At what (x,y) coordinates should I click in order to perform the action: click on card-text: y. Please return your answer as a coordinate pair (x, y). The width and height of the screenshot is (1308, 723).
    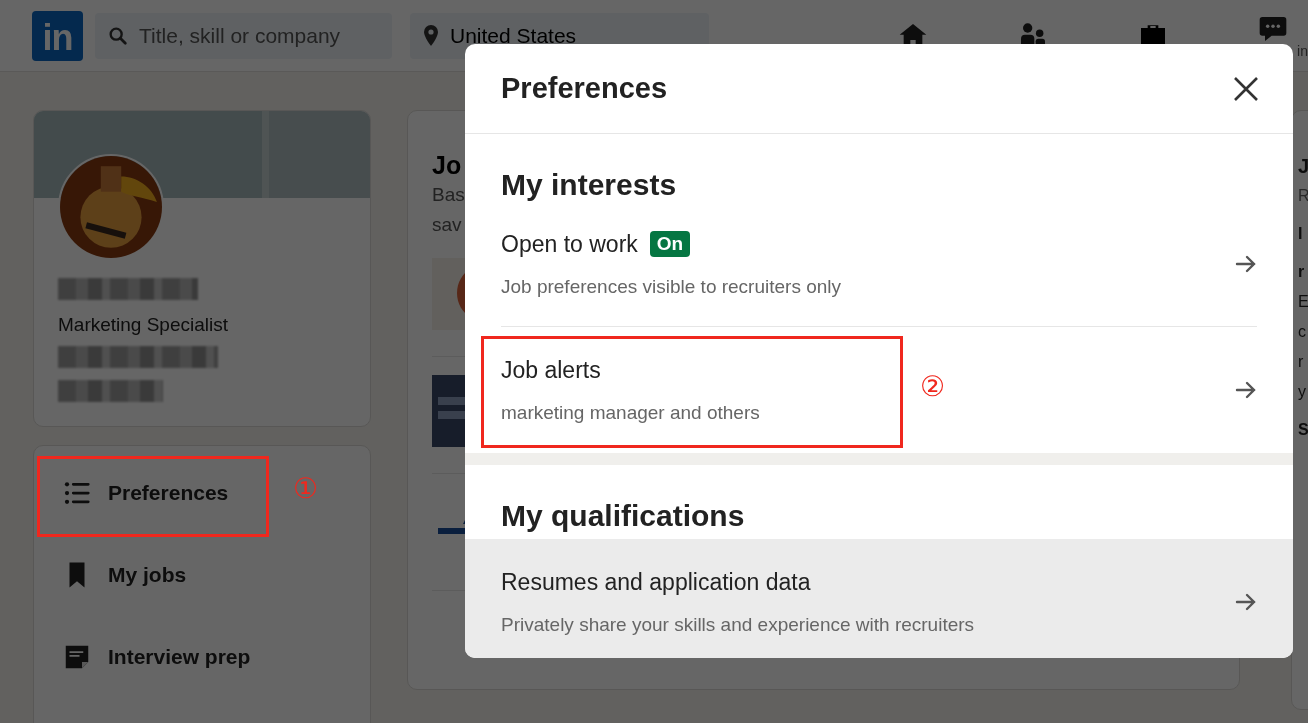
    Looking at the image, I should click on (1302, 392).